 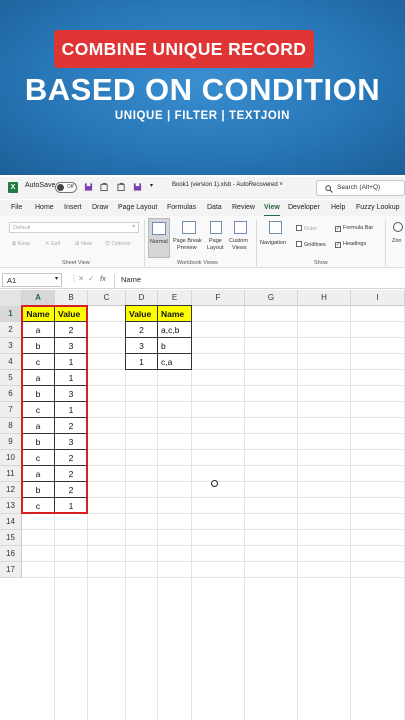 What do you see at coordinates (142, 298) in the screenshot?
I see `column-header-d: D` at bounding box center [142, 298].